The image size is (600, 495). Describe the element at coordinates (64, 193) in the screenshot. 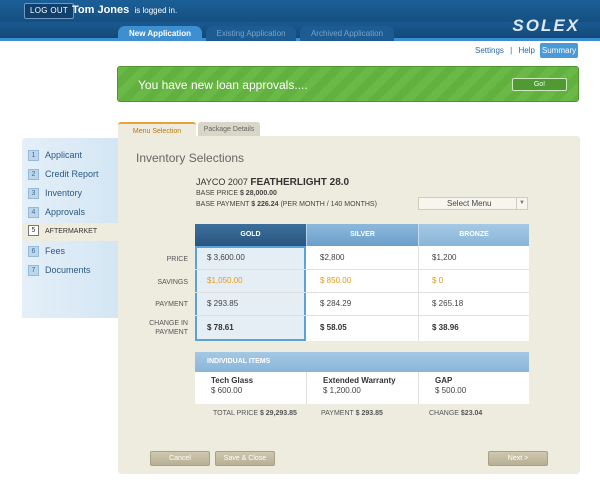

I see `sidebar-item-label: Inventory` at that location.